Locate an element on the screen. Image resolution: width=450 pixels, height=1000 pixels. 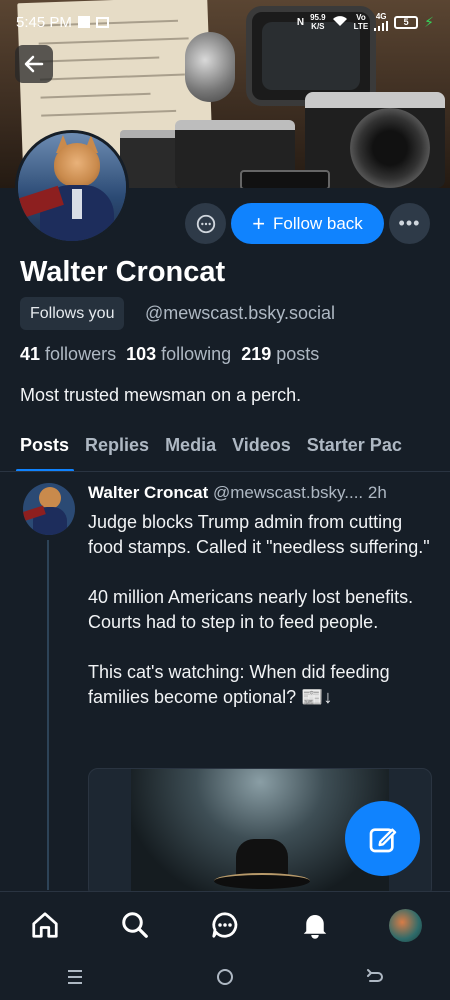
follow-back-button: + Follow back is located at coordinates (307, 223).